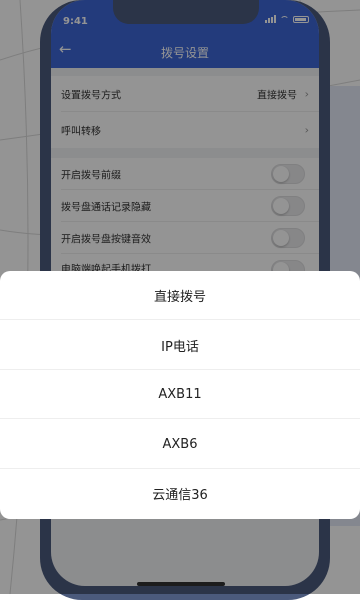 This screenshot has height=600, width=360. I want to click on option-direct-dial: 直接拨号, so click(180, 295).